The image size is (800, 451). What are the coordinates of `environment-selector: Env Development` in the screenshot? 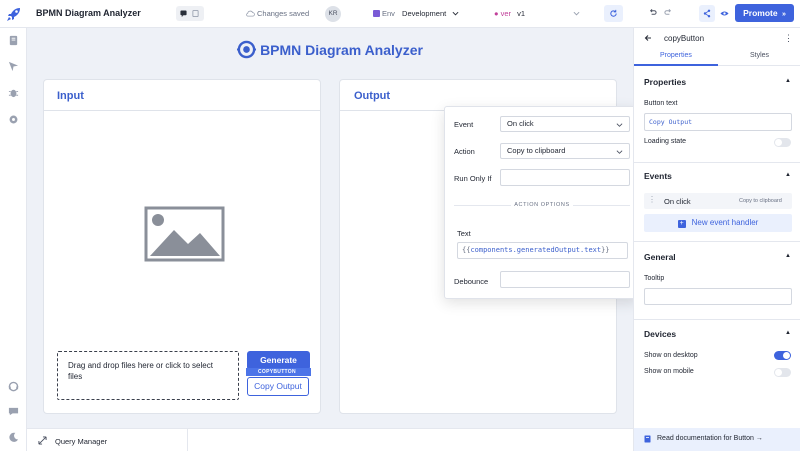 It's located at (409, 13).